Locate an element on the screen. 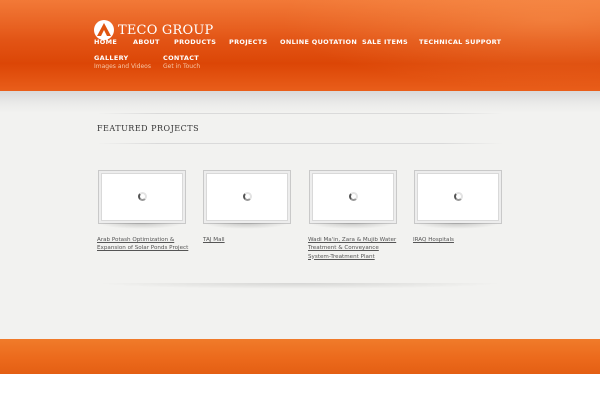 The image size is (600, 400). page-bottom is located at coordinates (300, 387).